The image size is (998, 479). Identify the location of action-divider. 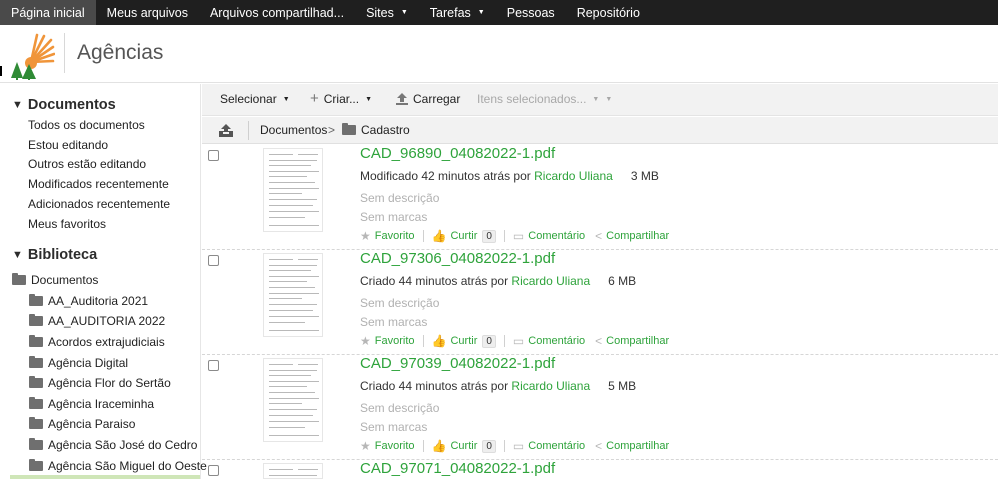
(504, 446).